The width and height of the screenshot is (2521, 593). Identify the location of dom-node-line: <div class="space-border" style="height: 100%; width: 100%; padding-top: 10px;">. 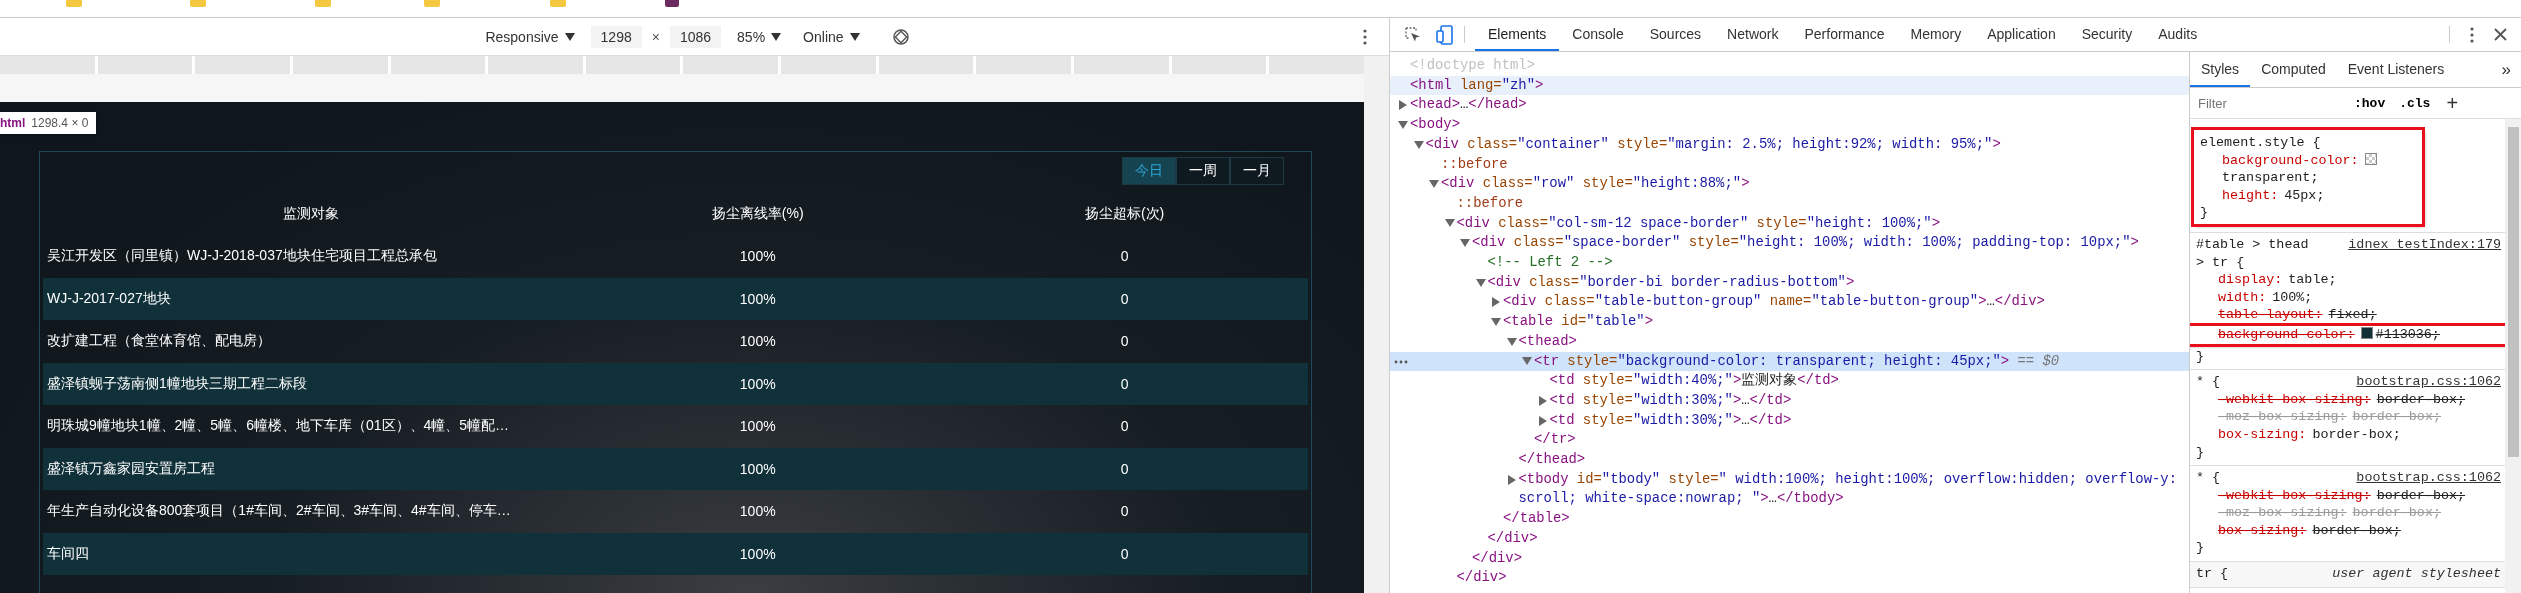
(1789, 243).